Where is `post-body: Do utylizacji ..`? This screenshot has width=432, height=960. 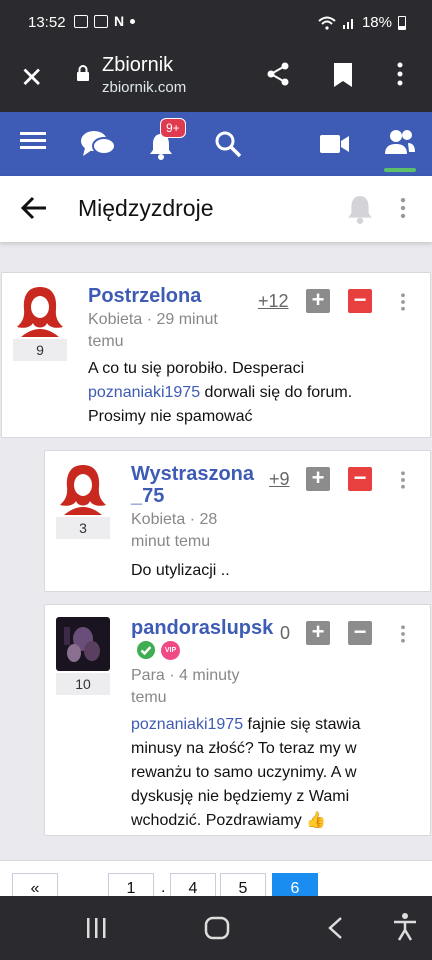
post-body: Do utylizacji .. is located at coordinates (180, 570).